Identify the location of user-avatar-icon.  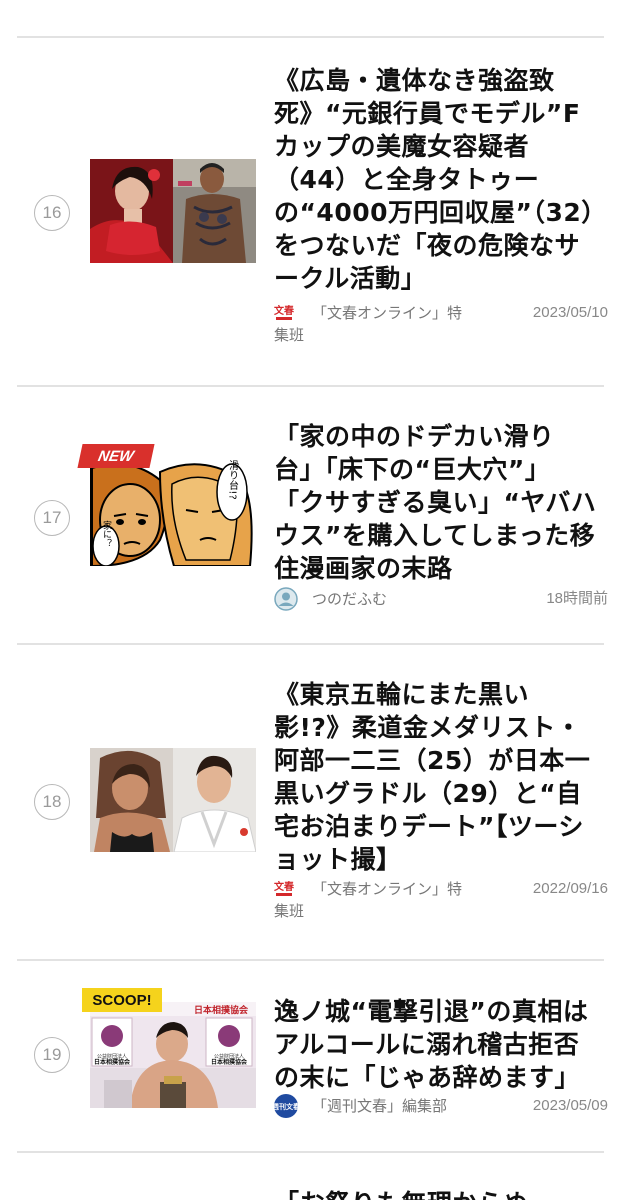
(286, 599).